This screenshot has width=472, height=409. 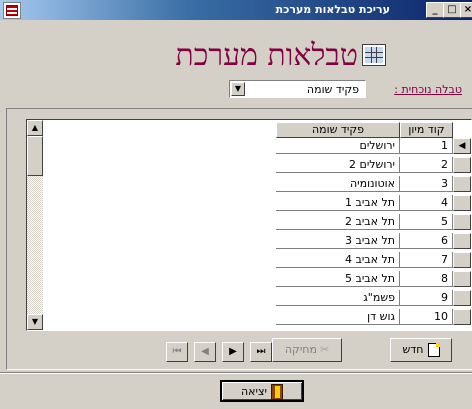 What do you see at coordinates (426, 203) in the screenshot?
I see `cell-code: 4` at bounding box center [426, 203].